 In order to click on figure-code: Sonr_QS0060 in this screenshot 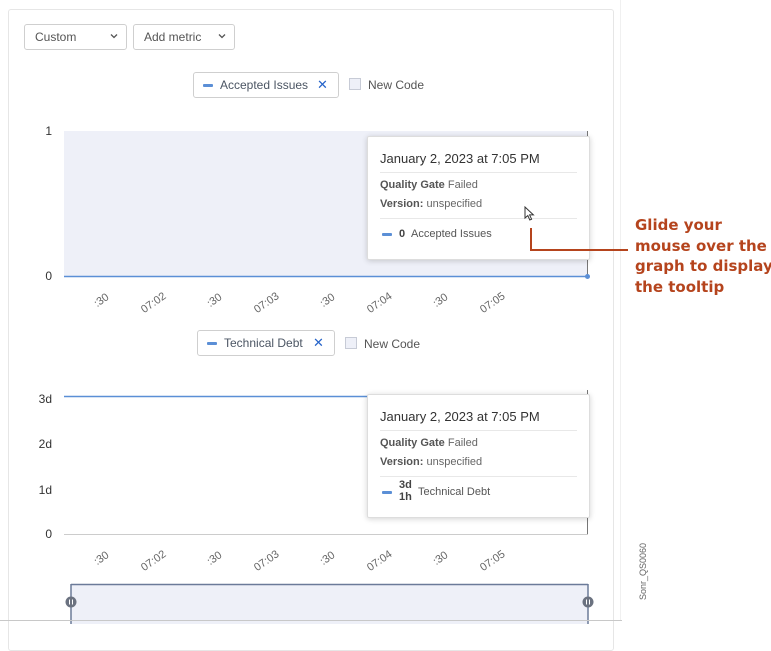, I will do `click(643, 571)`.